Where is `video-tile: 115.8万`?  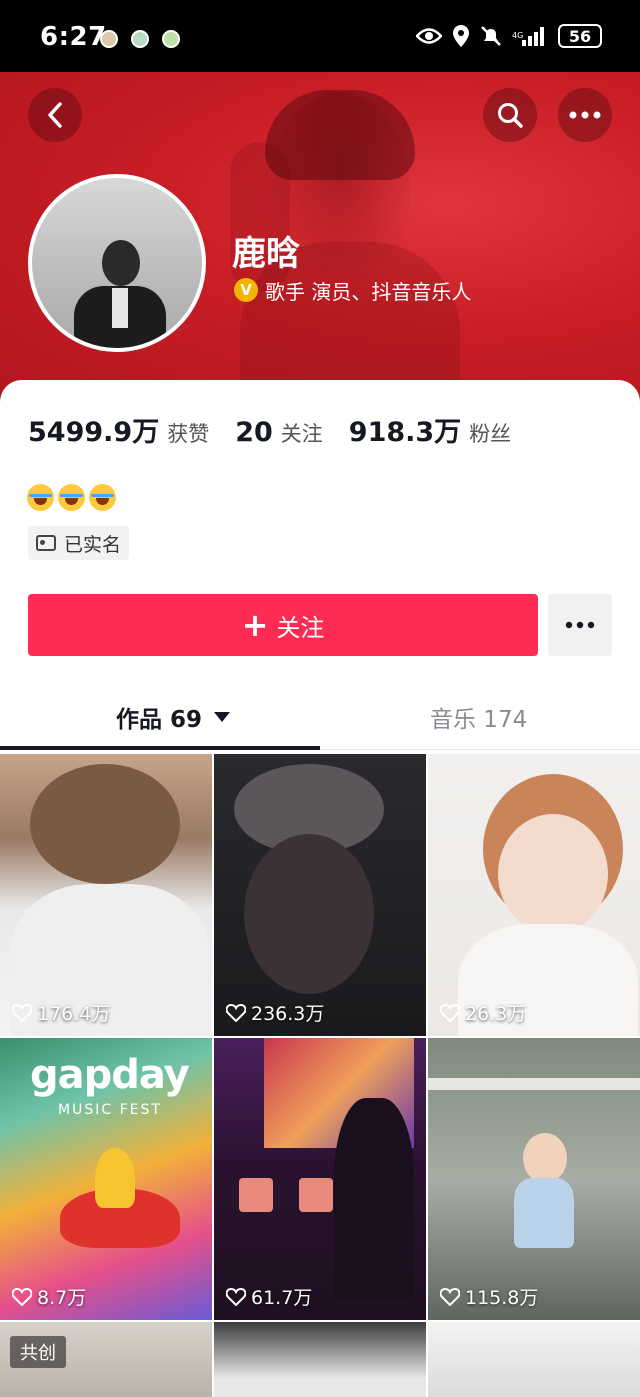
video-tile: 115.8万 is located at coordinates (534, 1179).